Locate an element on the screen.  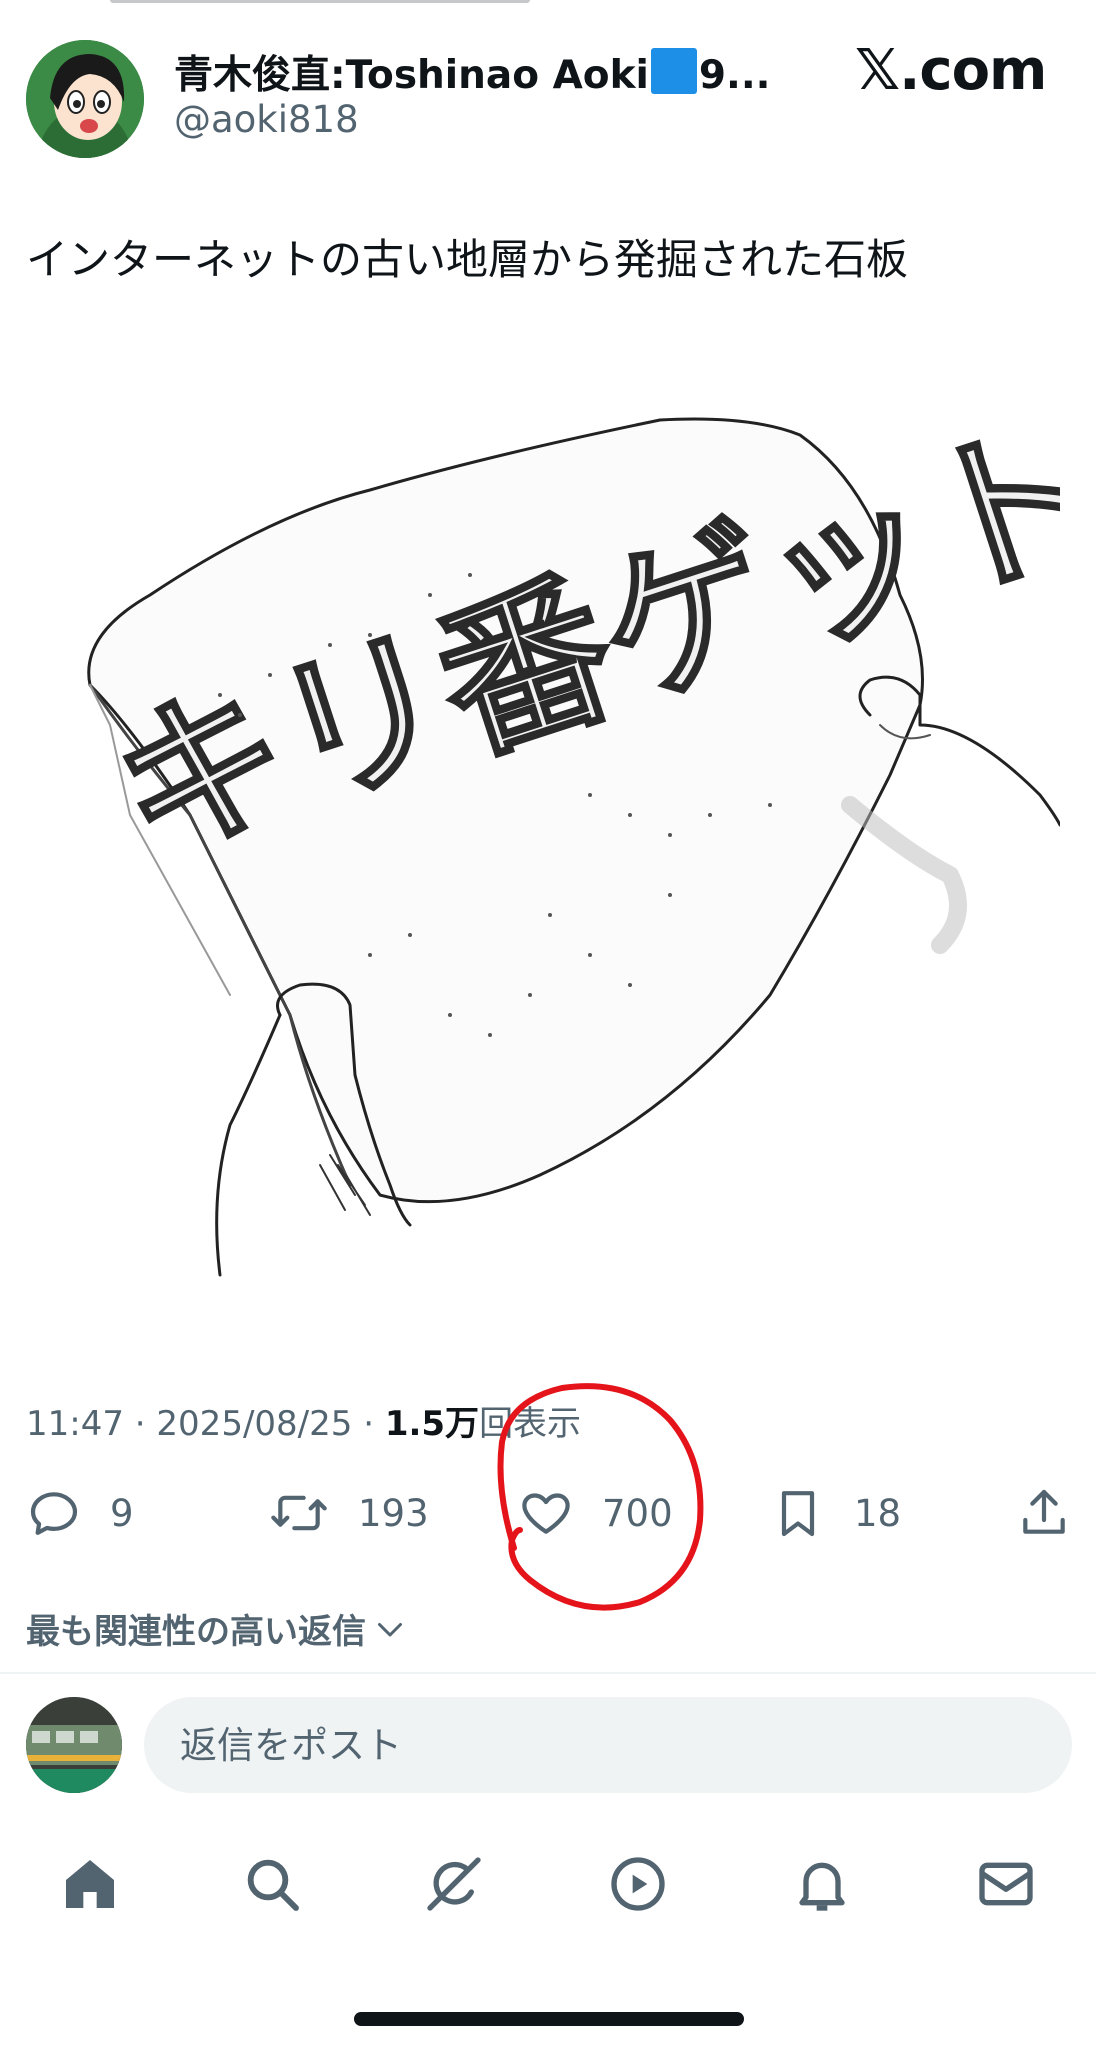
previous-content-edge is located at coordinates (320, 3).